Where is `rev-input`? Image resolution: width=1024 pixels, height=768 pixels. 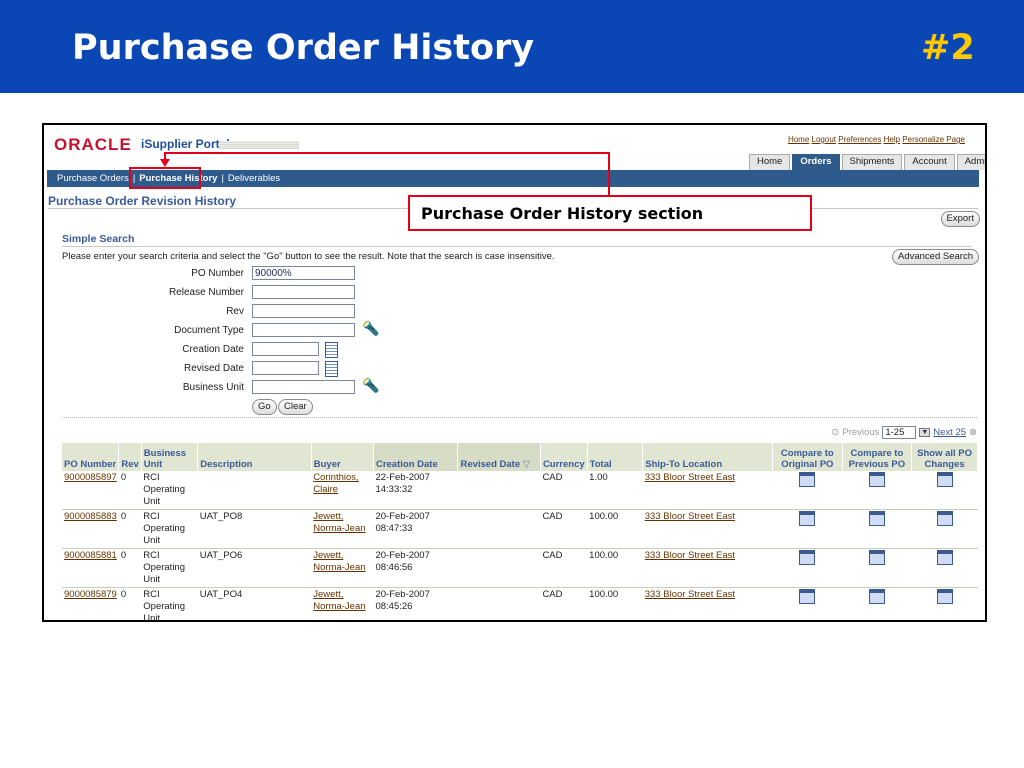 rev-input is located at coordinates (303, 311).